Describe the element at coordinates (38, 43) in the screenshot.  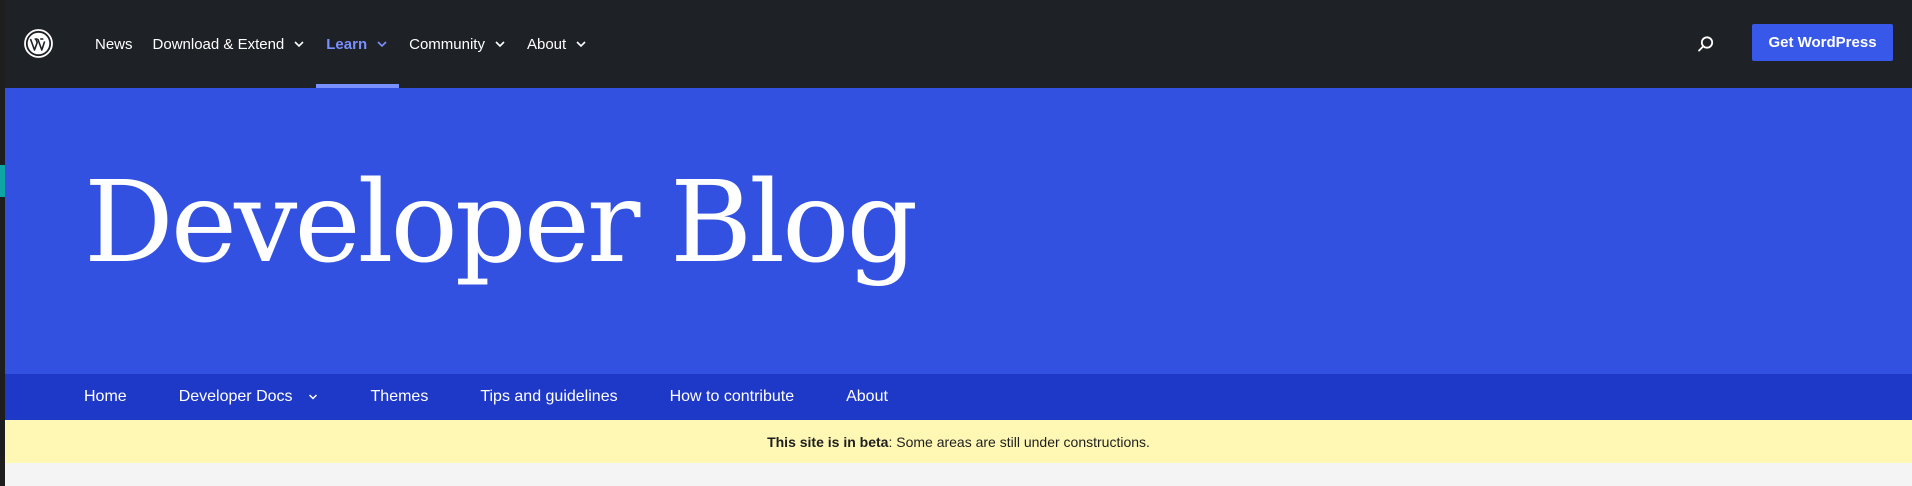
I see `wordpress-logo-icon` at that location.